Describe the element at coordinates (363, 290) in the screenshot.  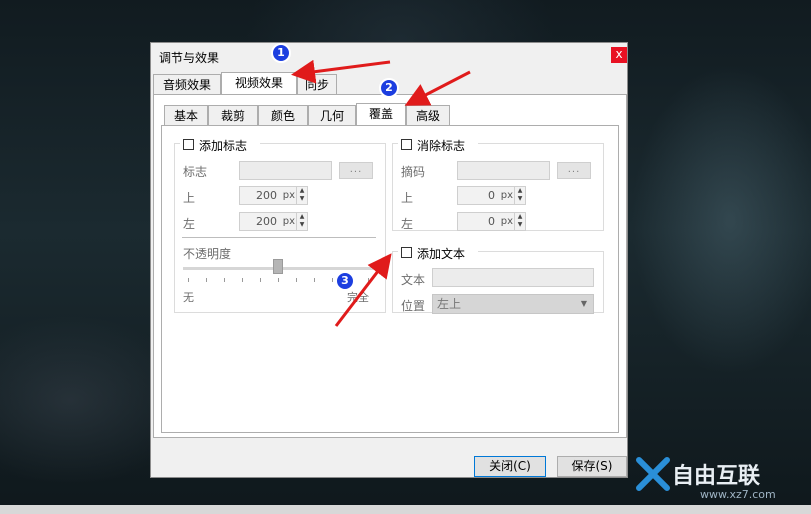
I see `arrow-to-add-text-checkbox` at that location.